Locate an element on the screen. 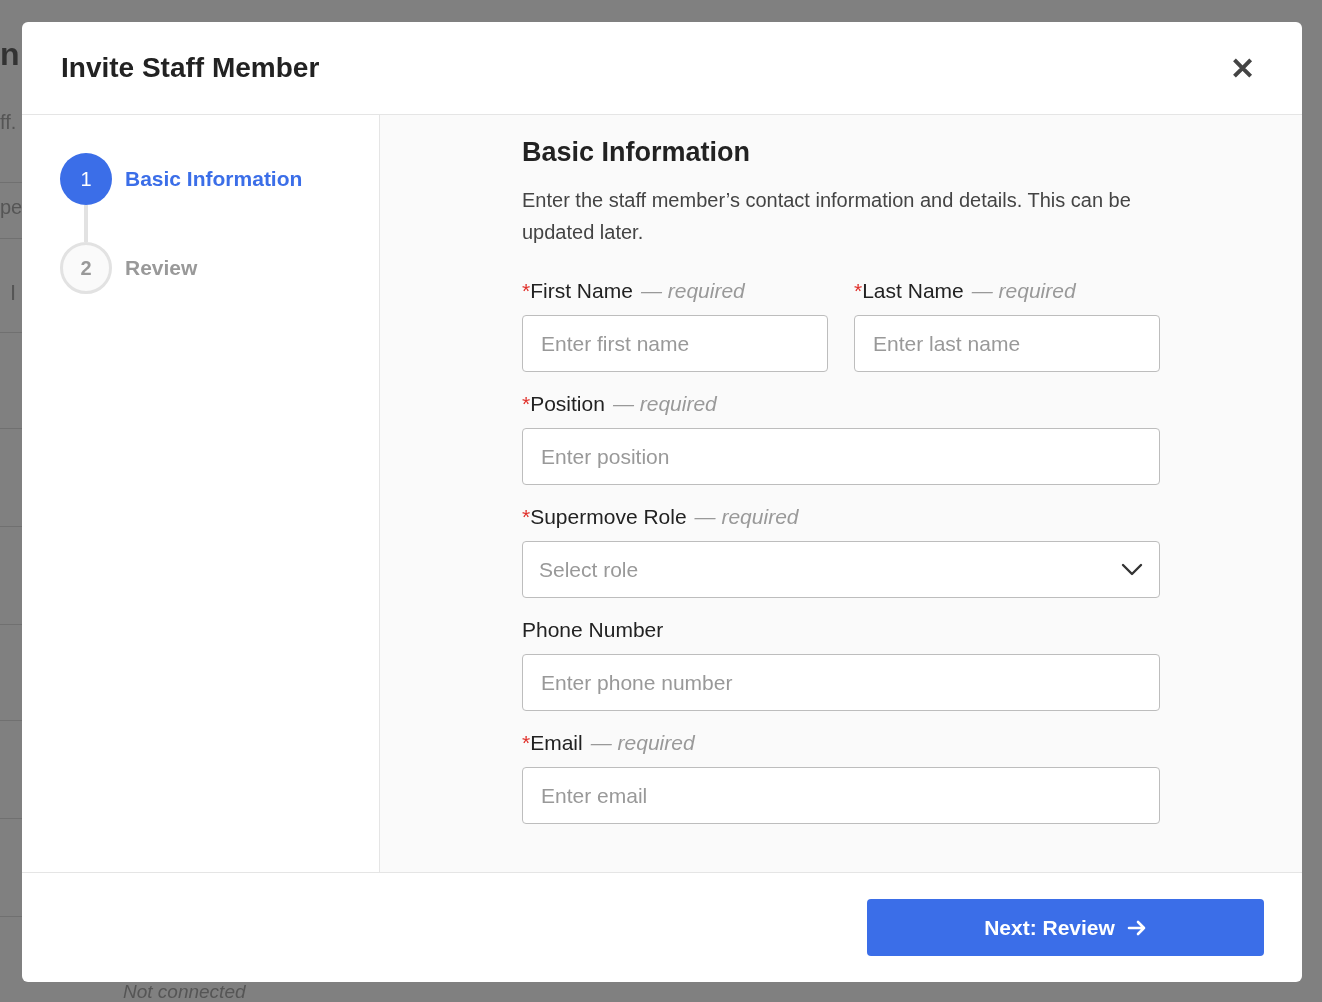  background-text: n is located at coordinates (10, 54).